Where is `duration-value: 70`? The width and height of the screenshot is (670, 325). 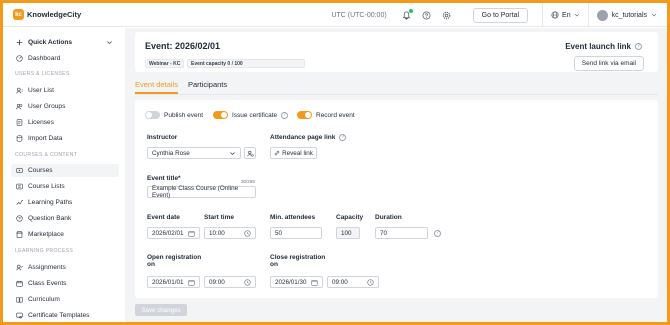
duration-value: 70 is located at coordinates (384, 233).